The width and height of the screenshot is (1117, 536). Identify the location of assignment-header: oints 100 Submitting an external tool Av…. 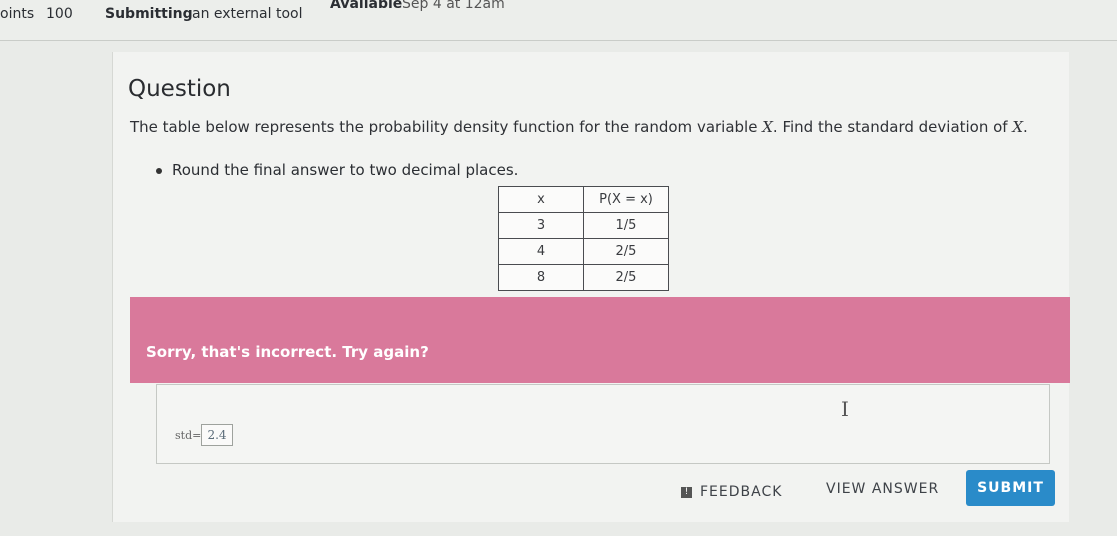
(558, 20).